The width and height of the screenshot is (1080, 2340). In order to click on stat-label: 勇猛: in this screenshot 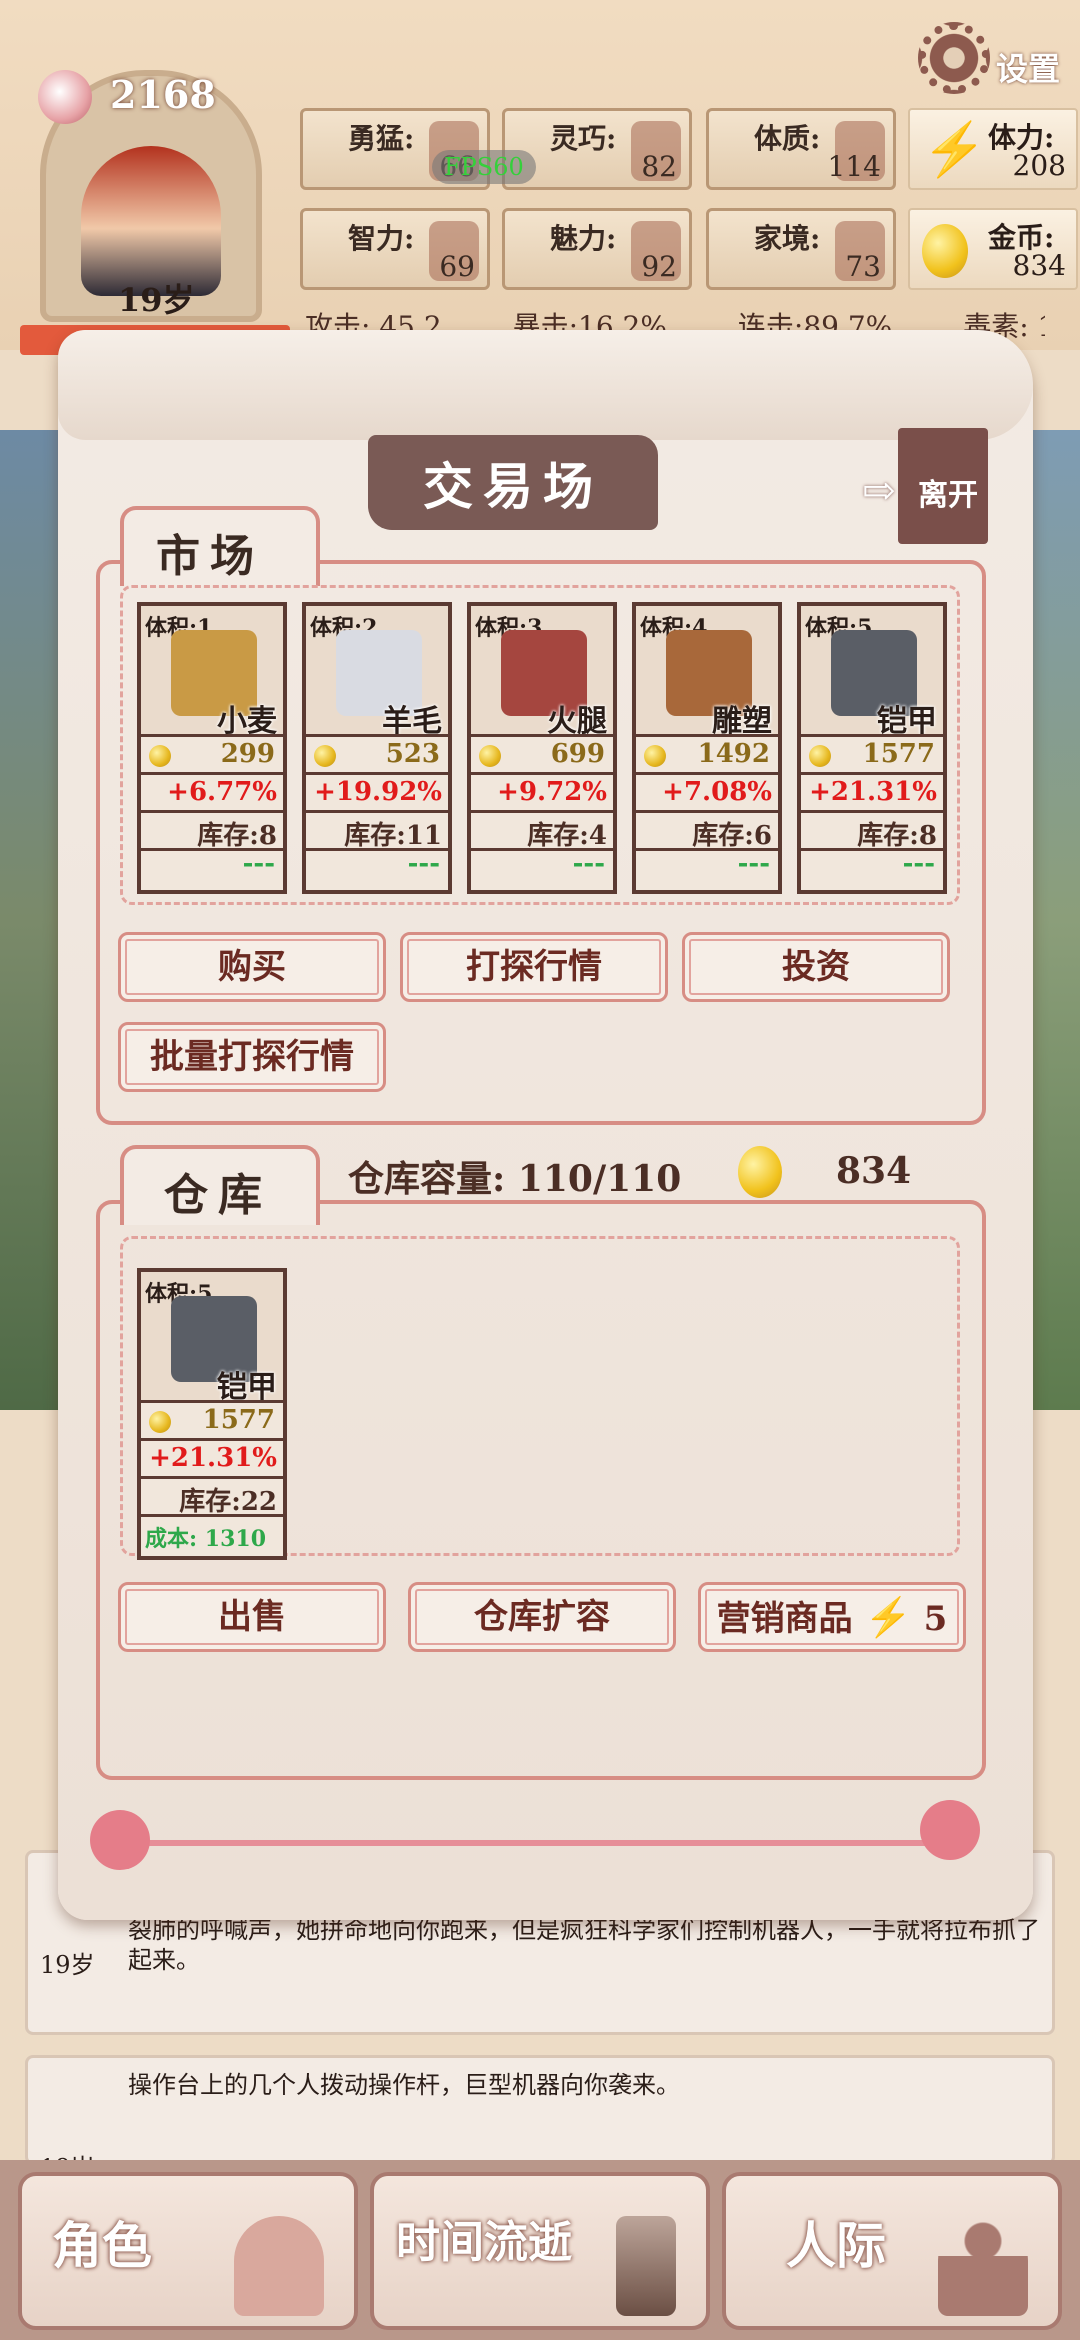, I will do `click(381, 138)`.